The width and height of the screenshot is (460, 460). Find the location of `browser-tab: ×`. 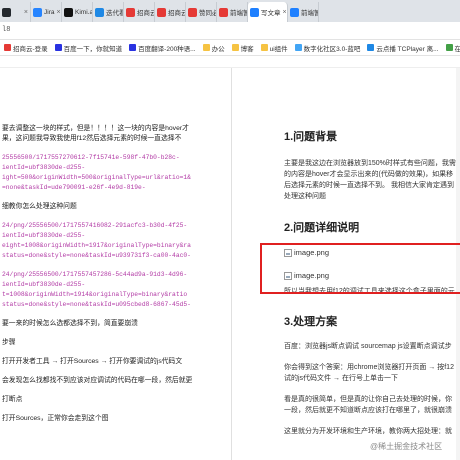

browser-tab: × is located at coordinates (15, 12).